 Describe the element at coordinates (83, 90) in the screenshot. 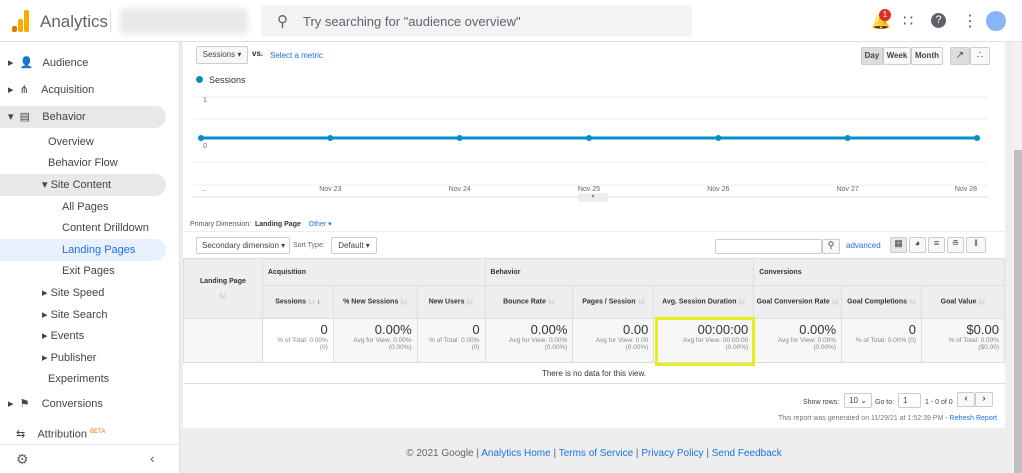

I see `sidebar-item-acquisition: ▸ ⋔ Acquisition` at that location.